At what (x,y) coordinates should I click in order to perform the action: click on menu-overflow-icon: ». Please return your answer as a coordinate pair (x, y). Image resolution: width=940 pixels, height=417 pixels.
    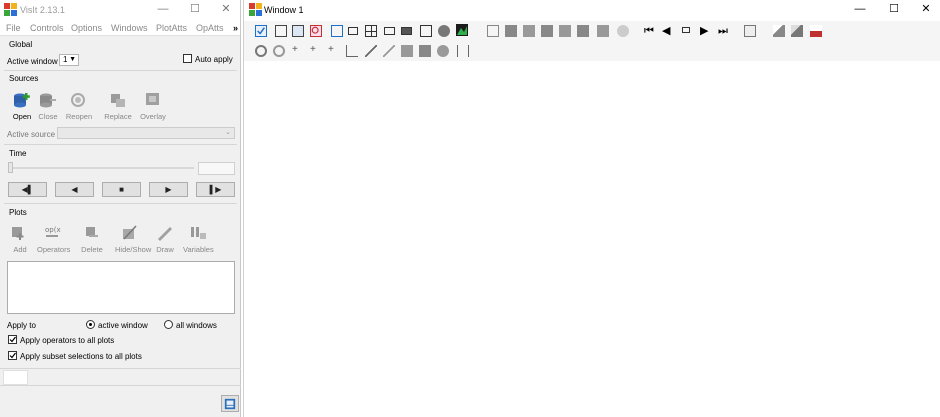
    Looking at the image, I should click on (235, 28).